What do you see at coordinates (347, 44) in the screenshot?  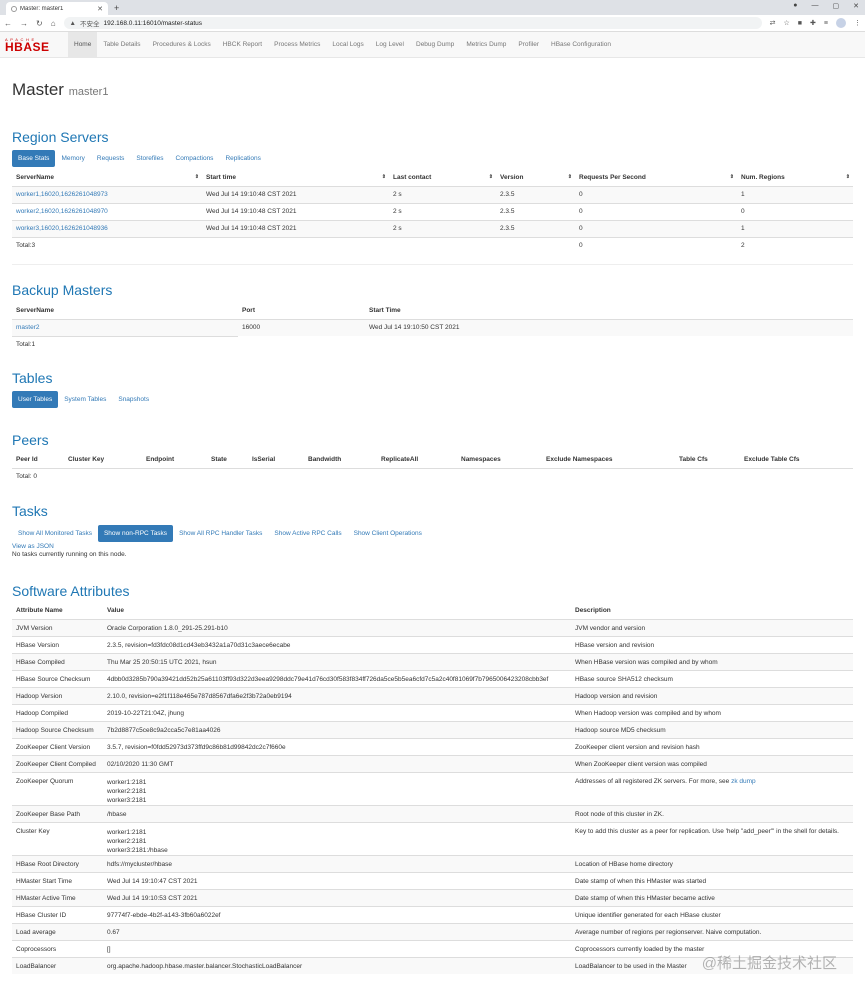 I see `nav-local-logs: Local Logs` at bounding box center [347, 44].